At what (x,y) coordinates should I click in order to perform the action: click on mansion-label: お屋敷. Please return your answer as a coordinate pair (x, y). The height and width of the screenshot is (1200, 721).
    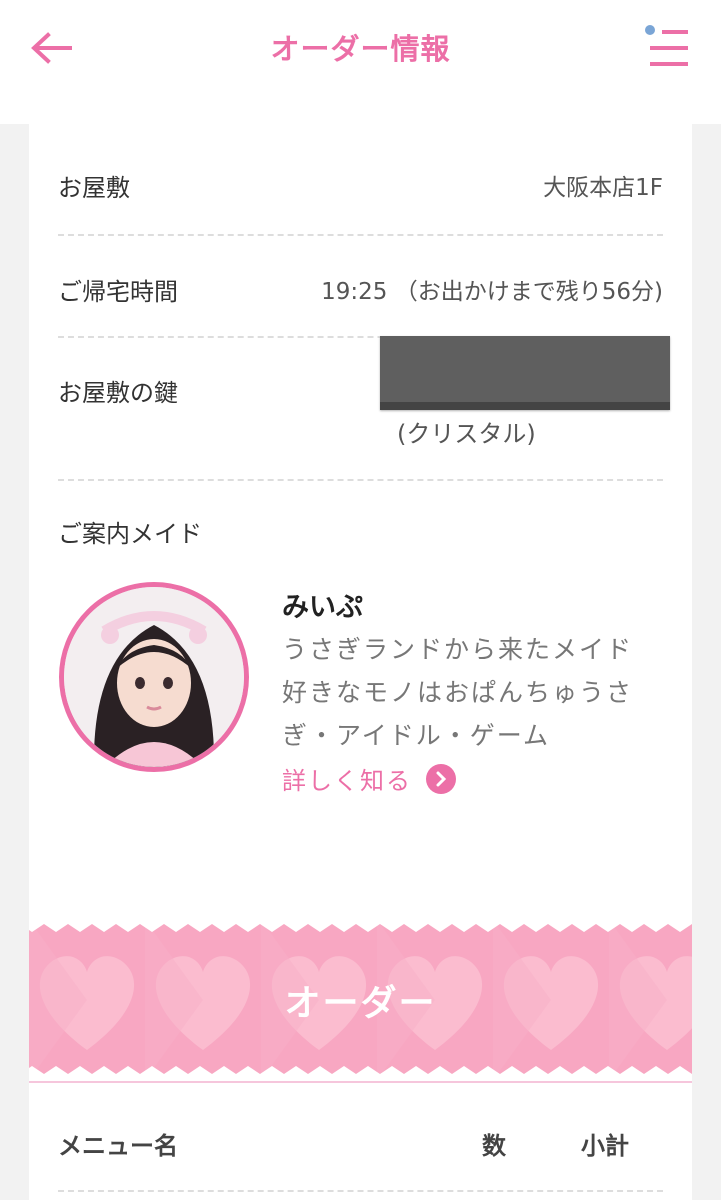
    Looking at the image, I should click on (94, 188).